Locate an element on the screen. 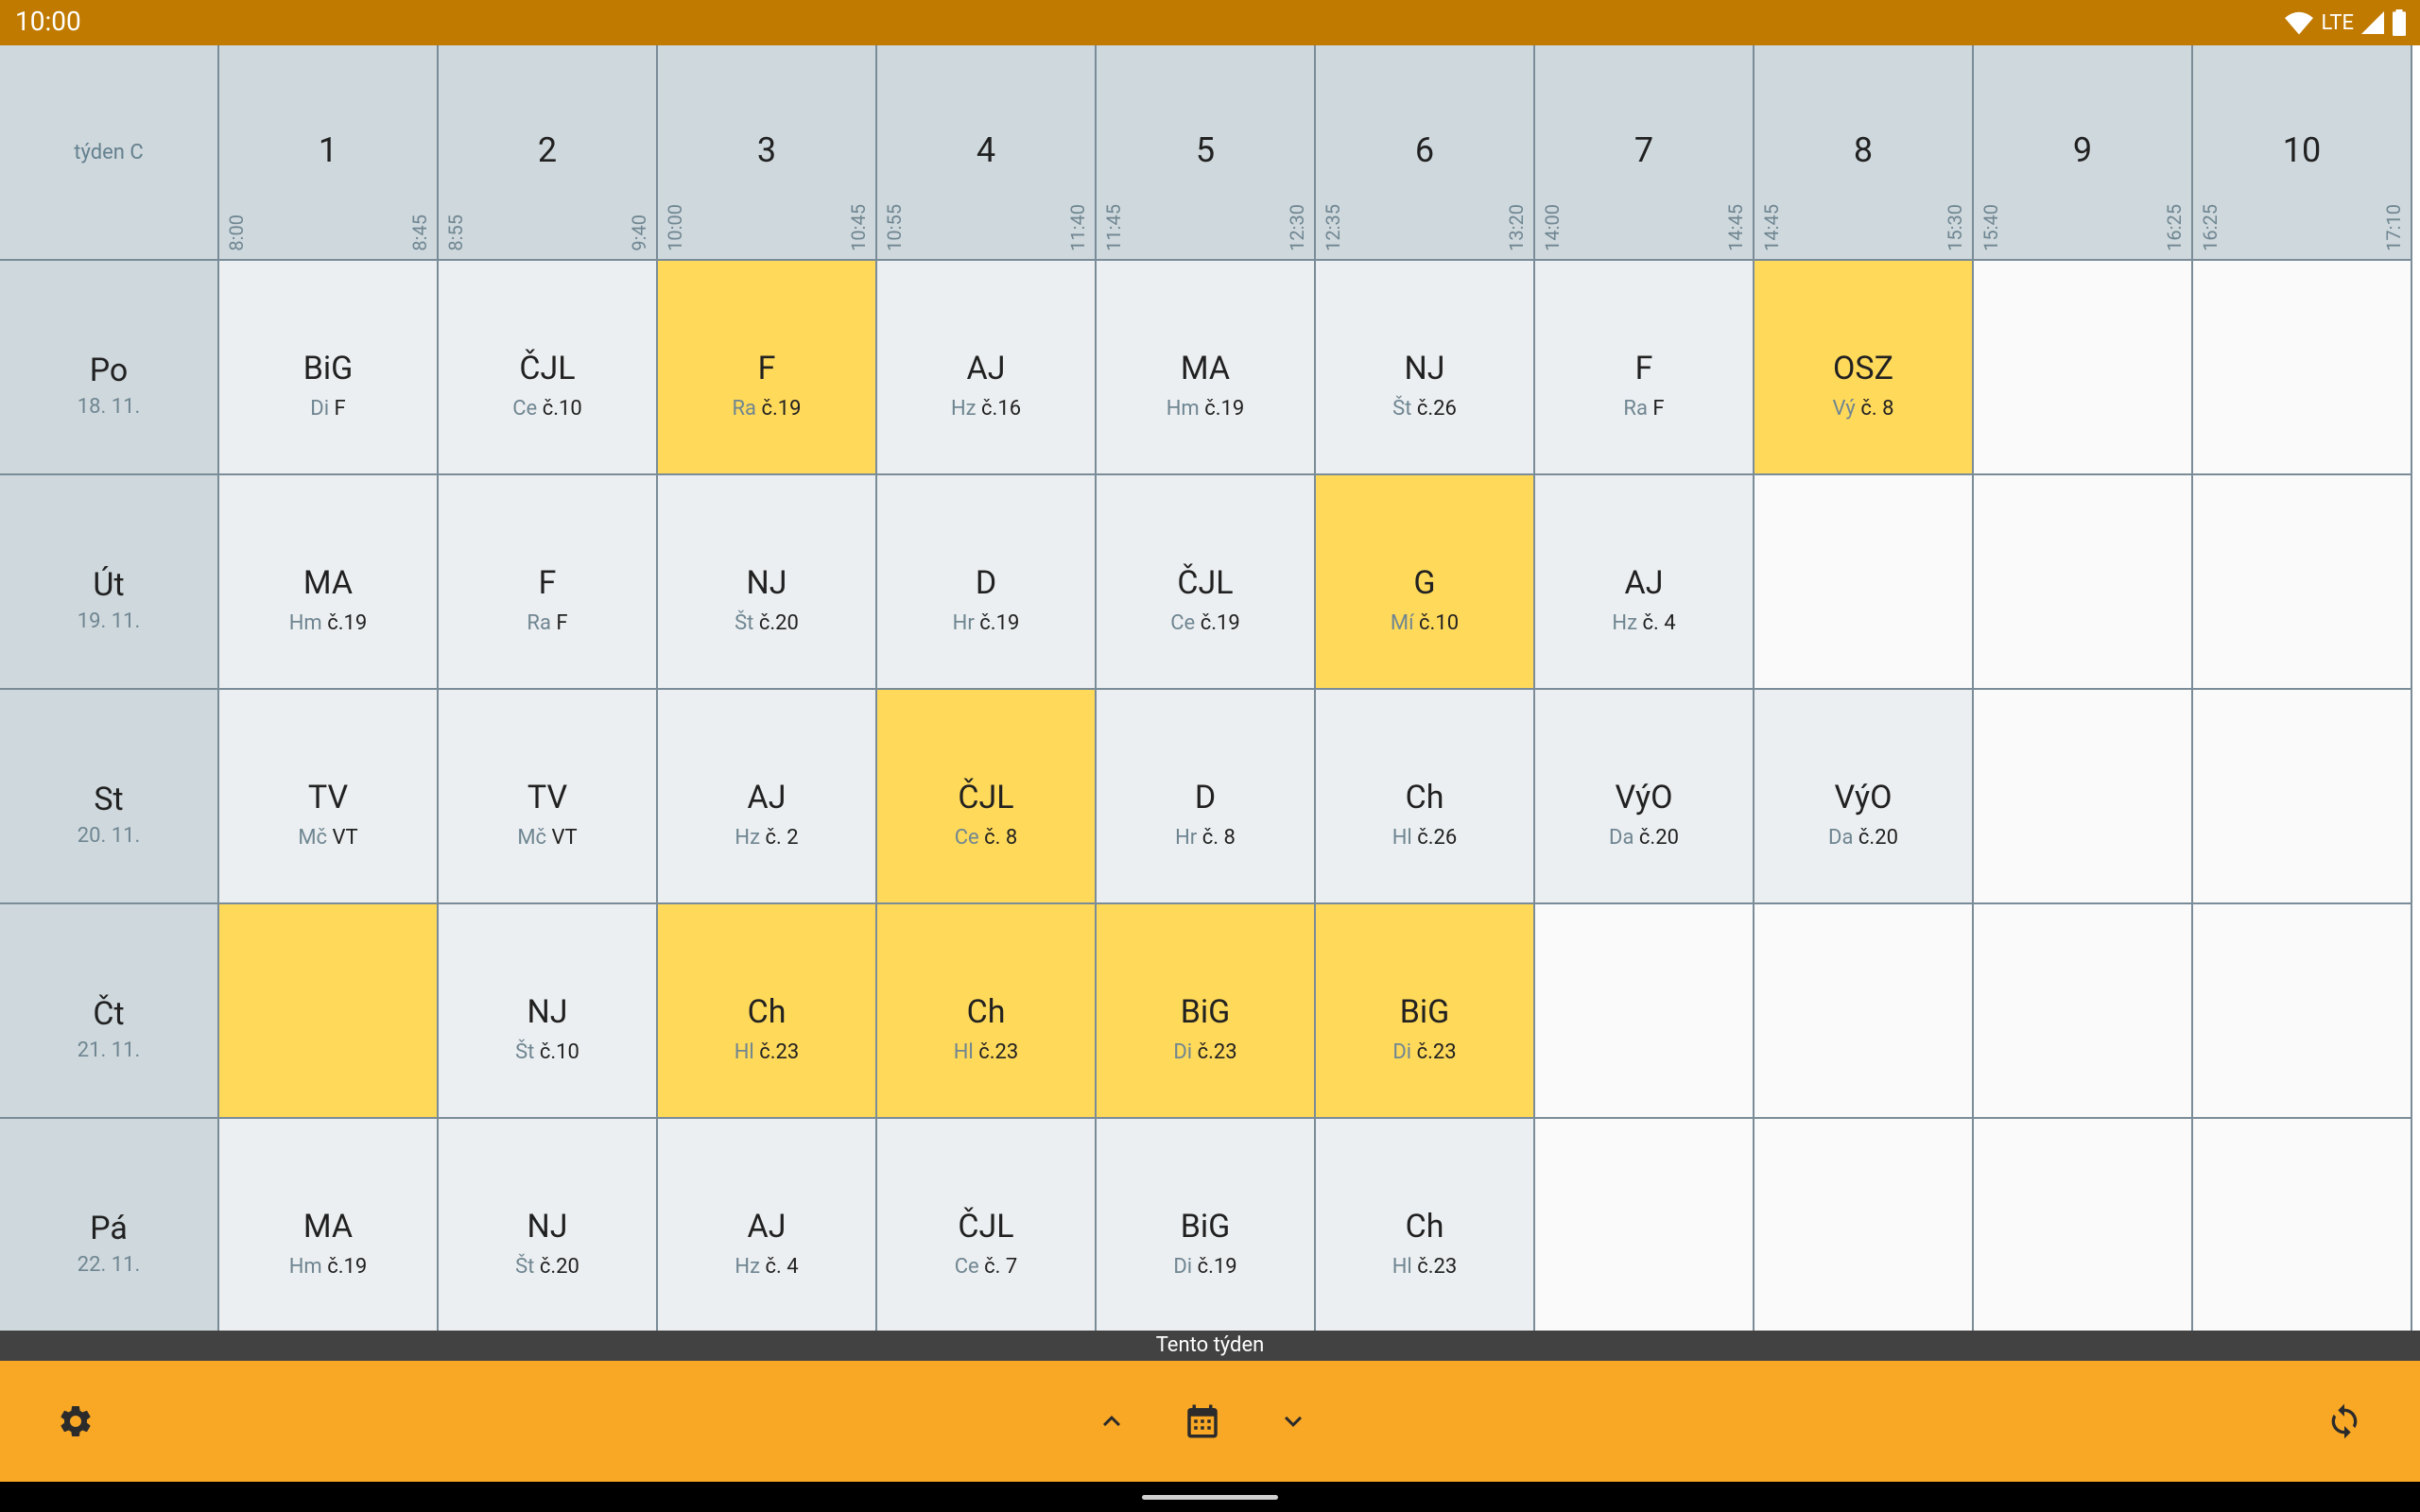 Image resolution: width=2420 pixels, height=1512 pixels. lesson-details: Hl č.26 is located at coordinates (1424, 838).